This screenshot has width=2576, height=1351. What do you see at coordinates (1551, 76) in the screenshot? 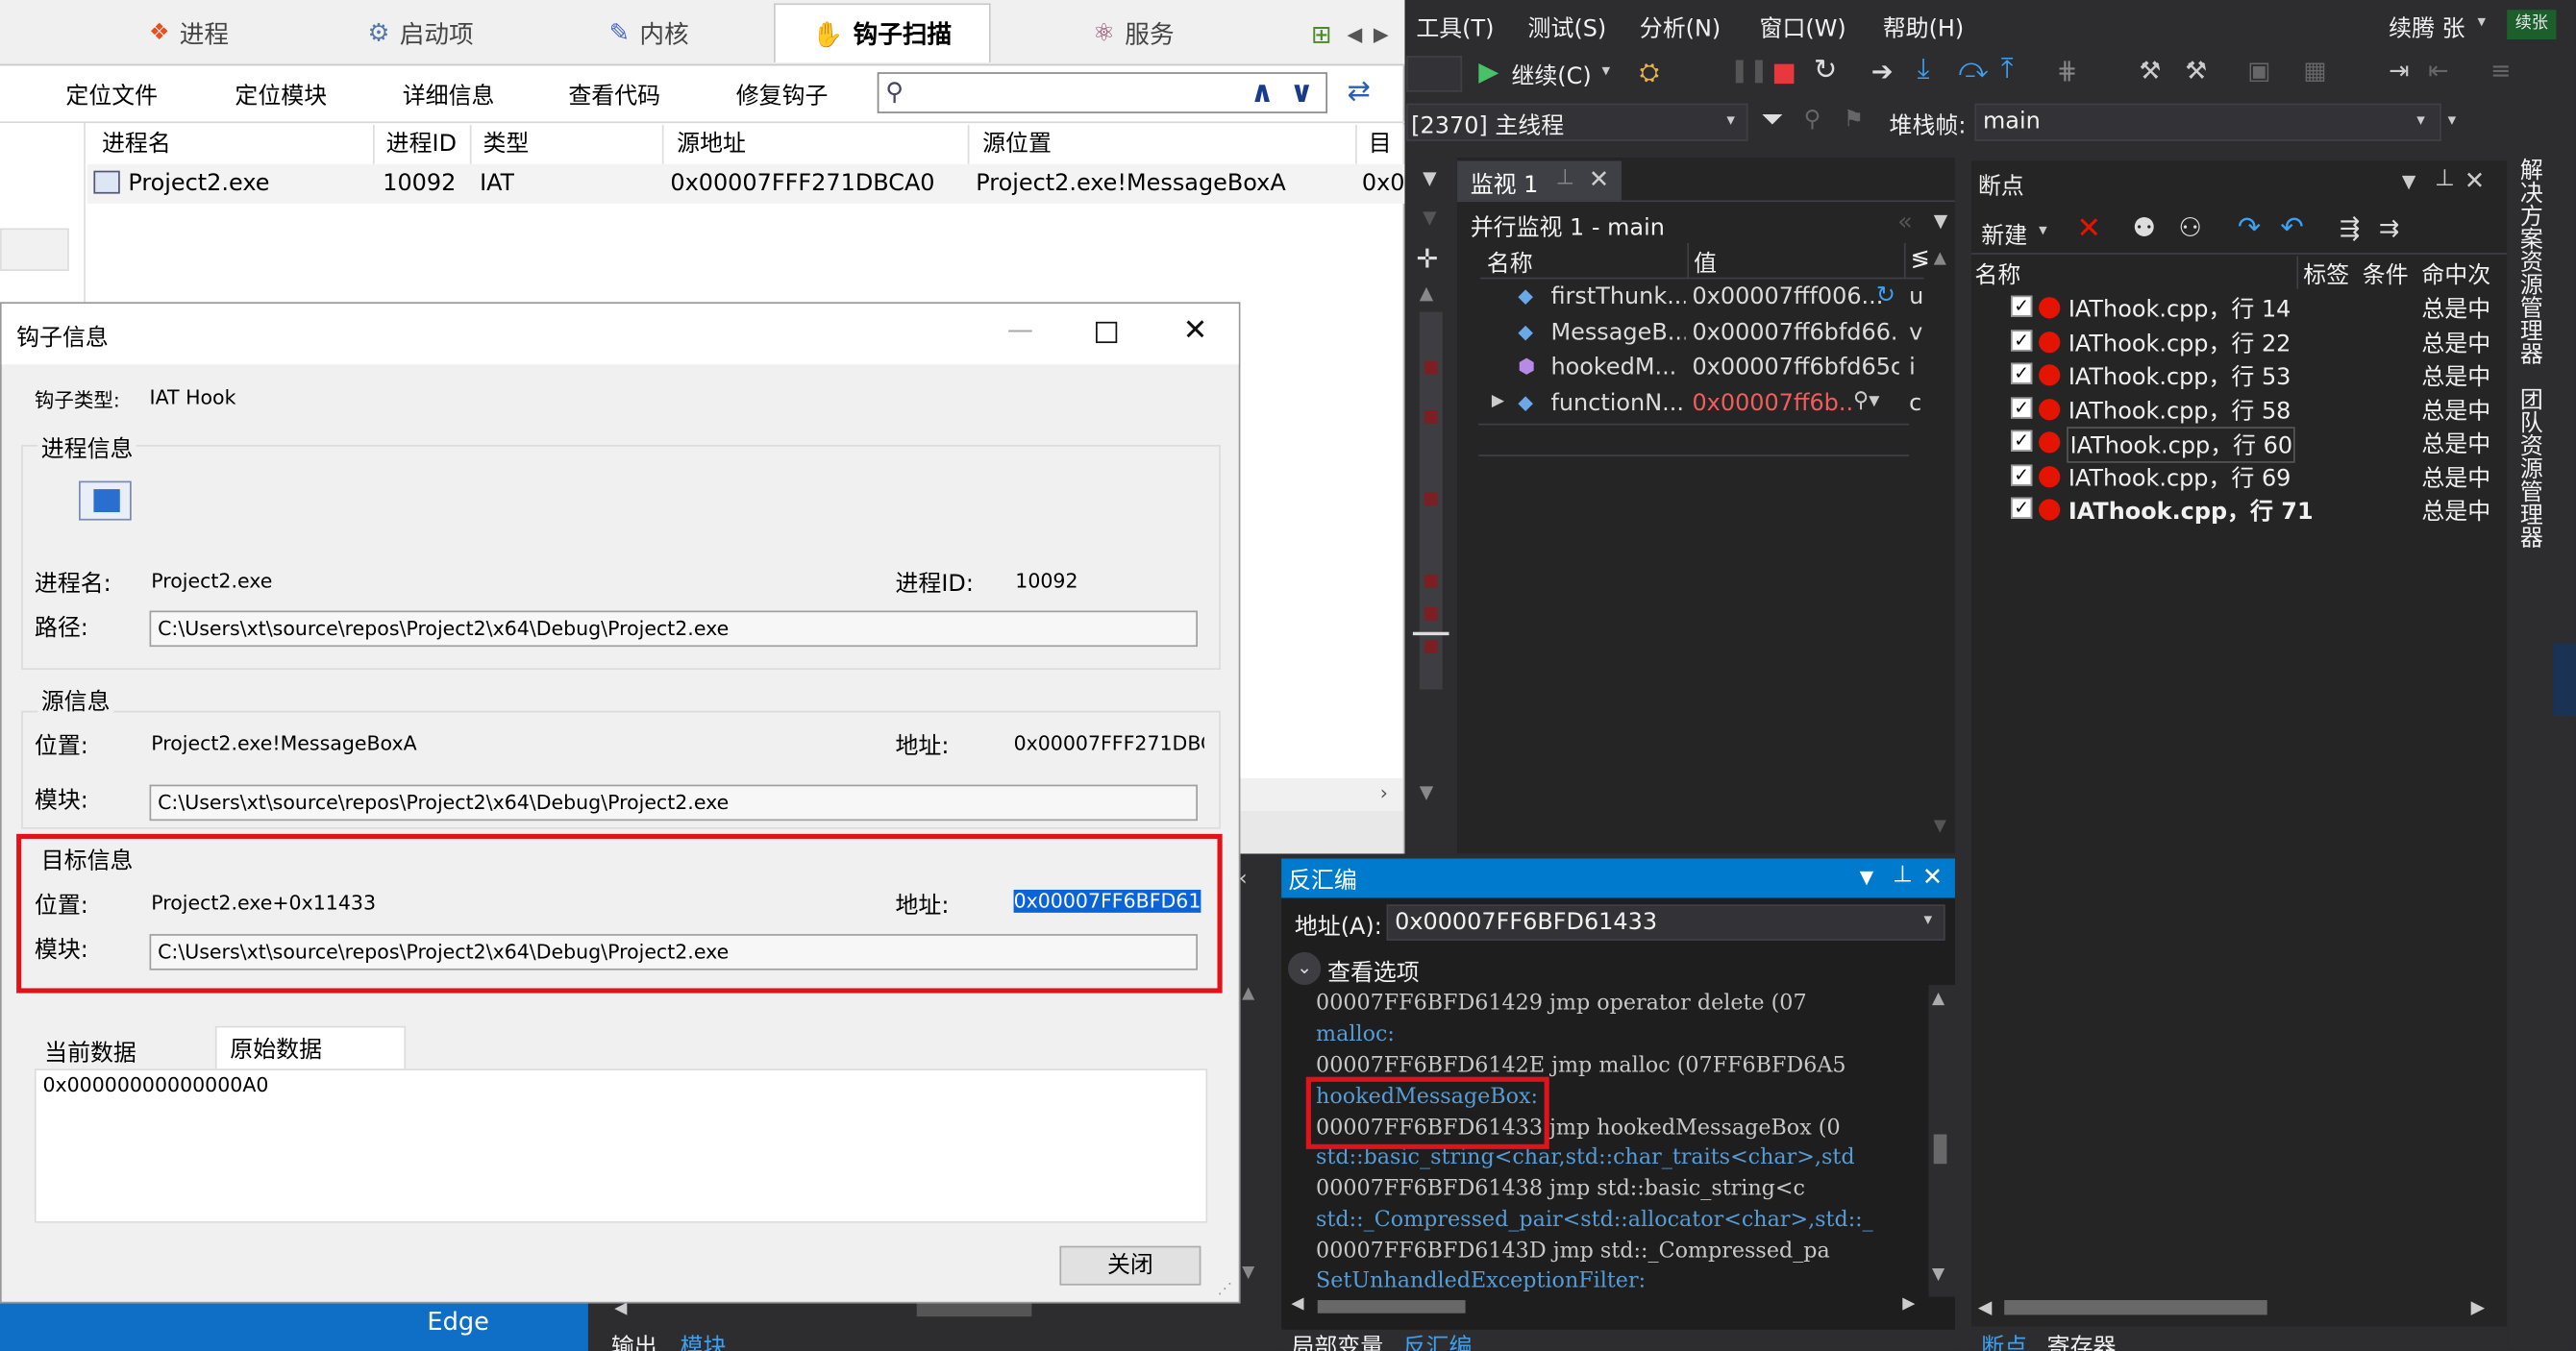
I see `continue-button: 继续(C)` at bounding box center [1551, 76].